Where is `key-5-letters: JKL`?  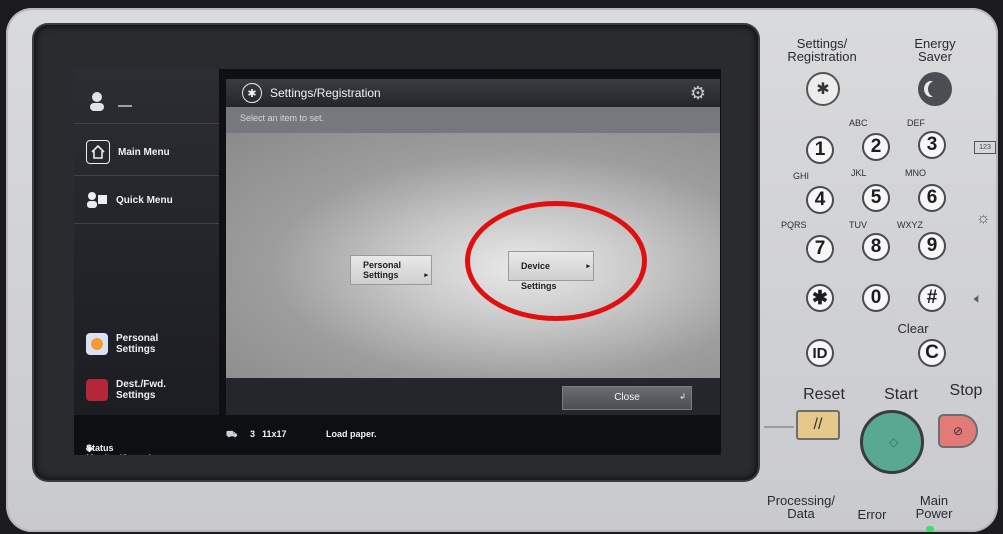 key-5-letters: JKL is located at coordinates (859, 173).